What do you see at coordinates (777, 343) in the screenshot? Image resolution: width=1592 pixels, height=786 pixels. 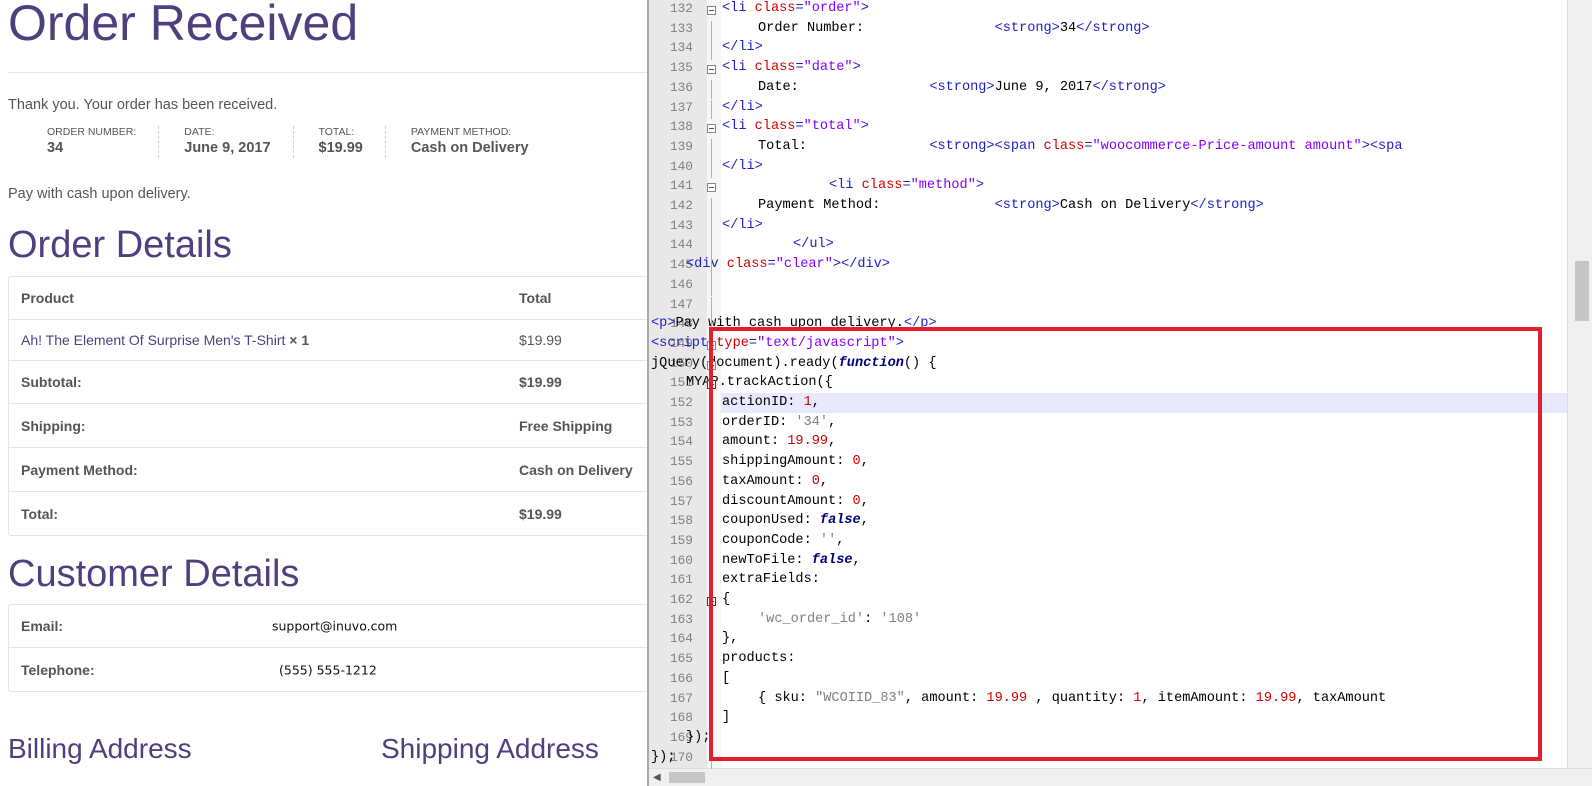 I see `code-line: <script type="text/javascript">` at bounding box center [777, 343].